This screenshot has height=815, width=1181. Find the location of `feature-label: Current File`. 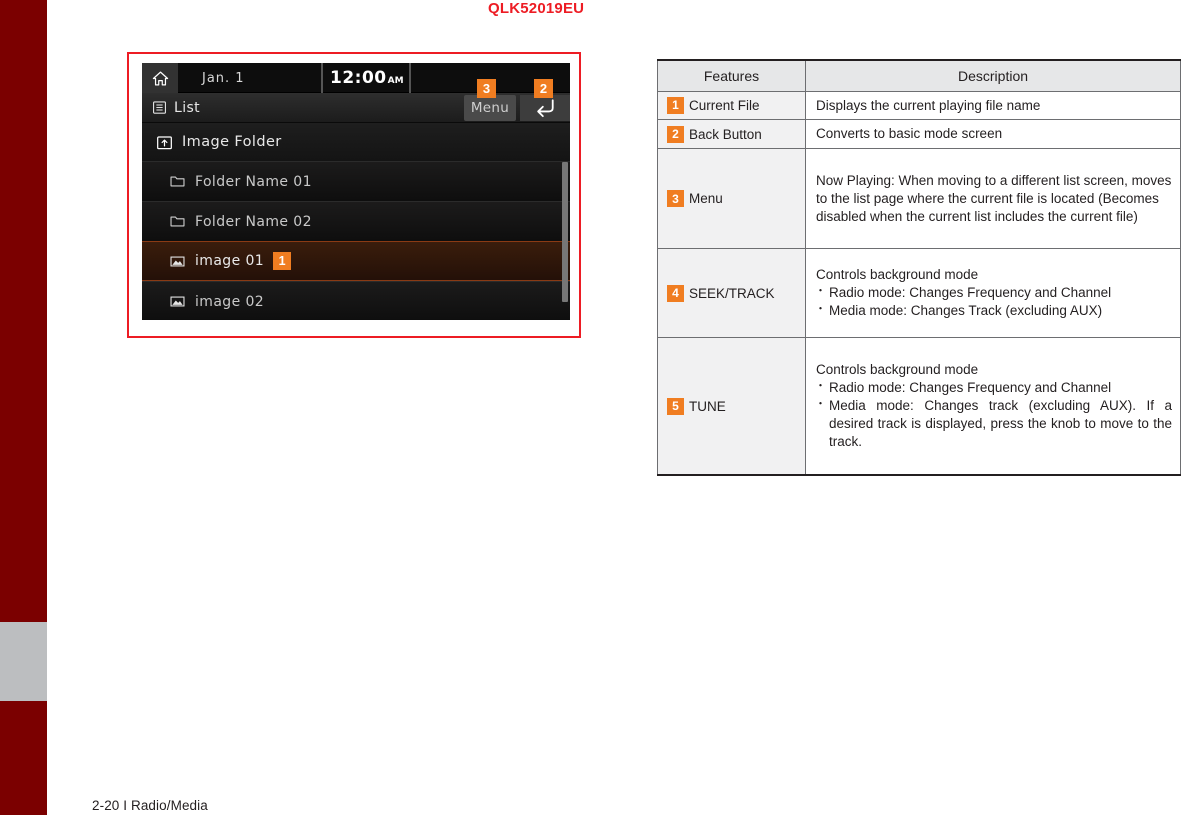

feature-label: Current File is located at coordinates (724, 105).